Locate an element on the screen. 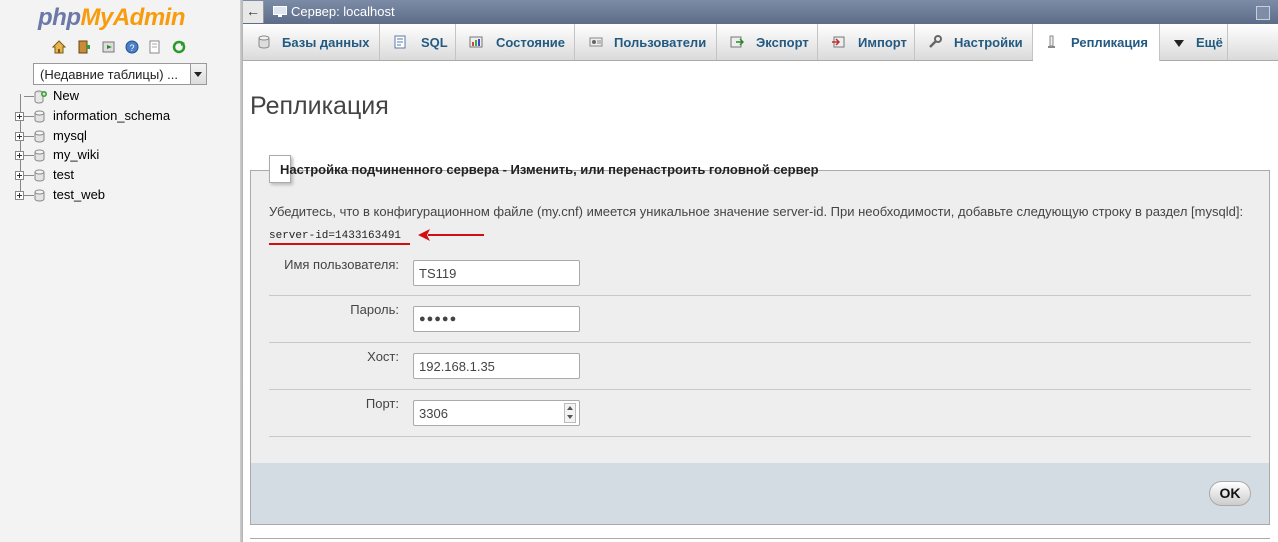 The width and height of the screenshot is (1278, 542). username-field: TS119 is located at coordinates (496, 273).